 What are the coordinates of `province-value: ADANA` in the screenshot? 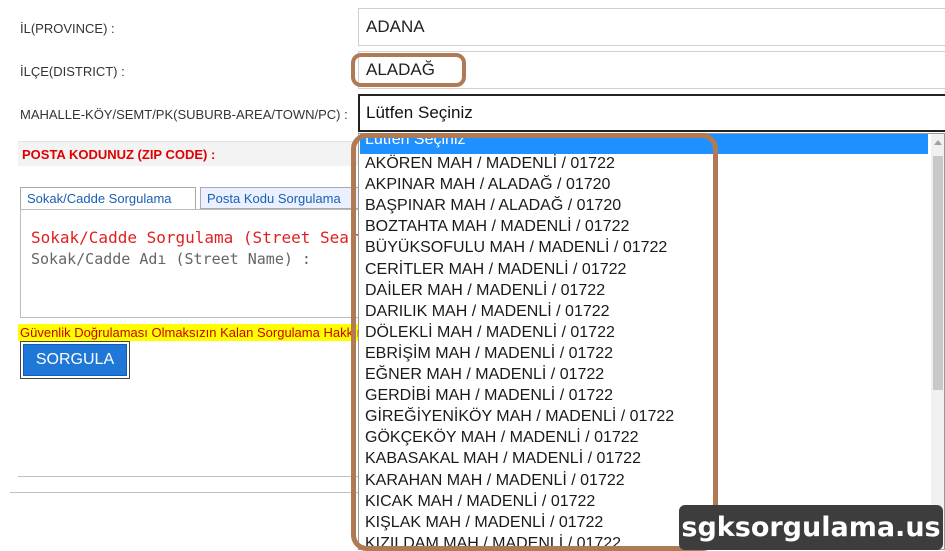 It's located at (395, 26).